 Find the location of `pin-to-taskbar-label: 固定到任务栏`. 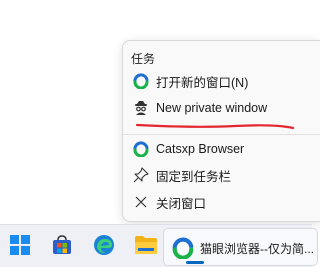

pin-to-taskbar-label: 固定到任务栏 is located at coordinates (194, 176).